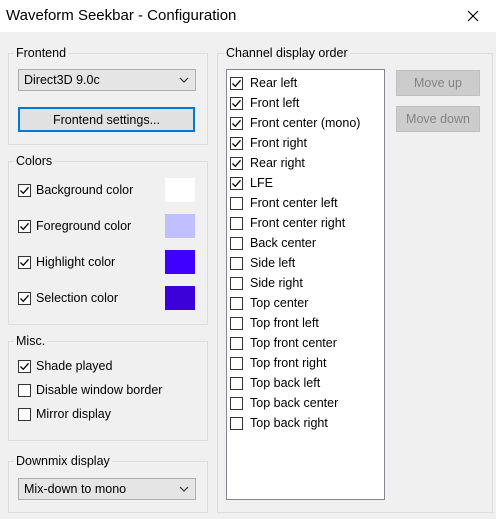 Image resolution: width=496 pixels, height=519 pixels. Describe the element at coordinates (85, 190) in the screenshot. I see `color-label: Background color` at that location.